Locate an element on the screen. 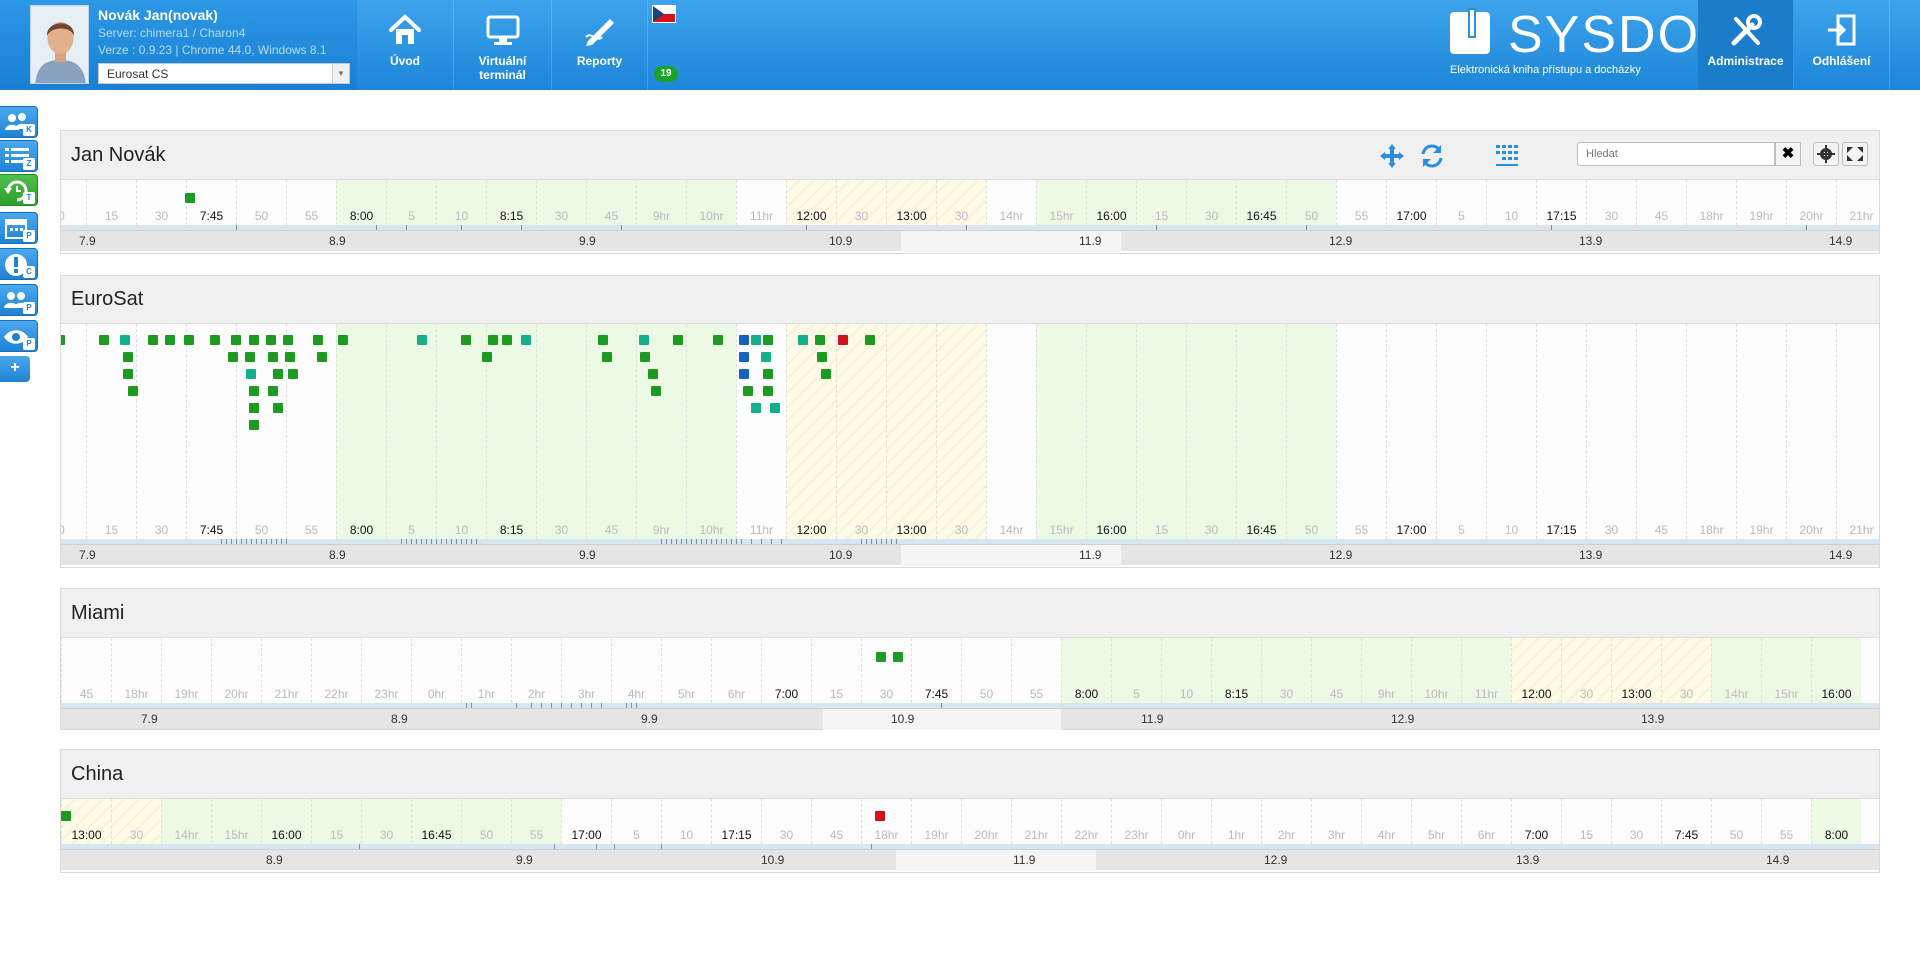 The width and height of the screenshot is (1920, 956). settings-button is located at coordinates (1826, 154).